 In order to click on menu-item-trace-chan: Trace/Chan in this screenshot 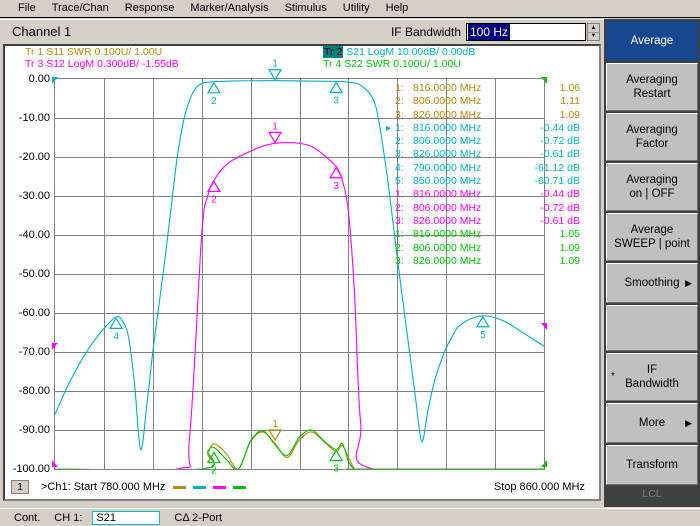, I will do `click(80, 8)`.